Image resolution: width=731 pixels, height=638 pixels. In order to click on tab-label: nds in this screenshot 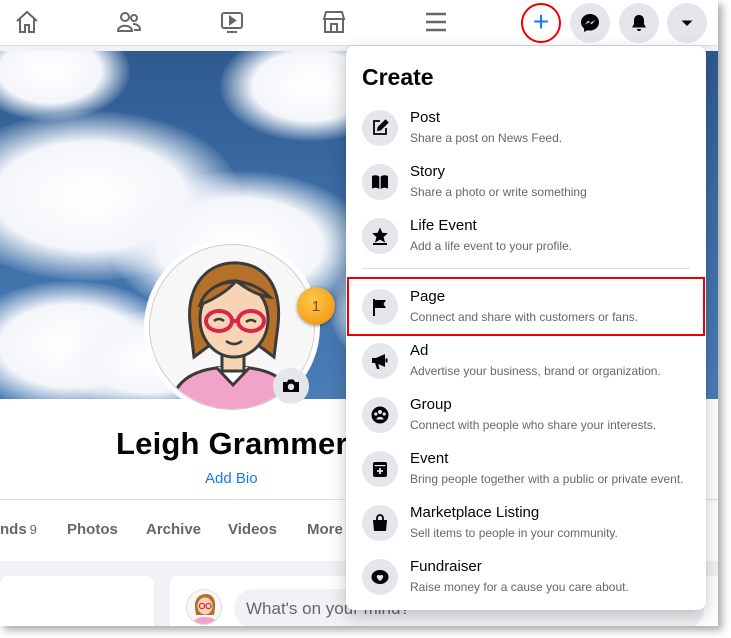, I will do `click(13, 529)`.